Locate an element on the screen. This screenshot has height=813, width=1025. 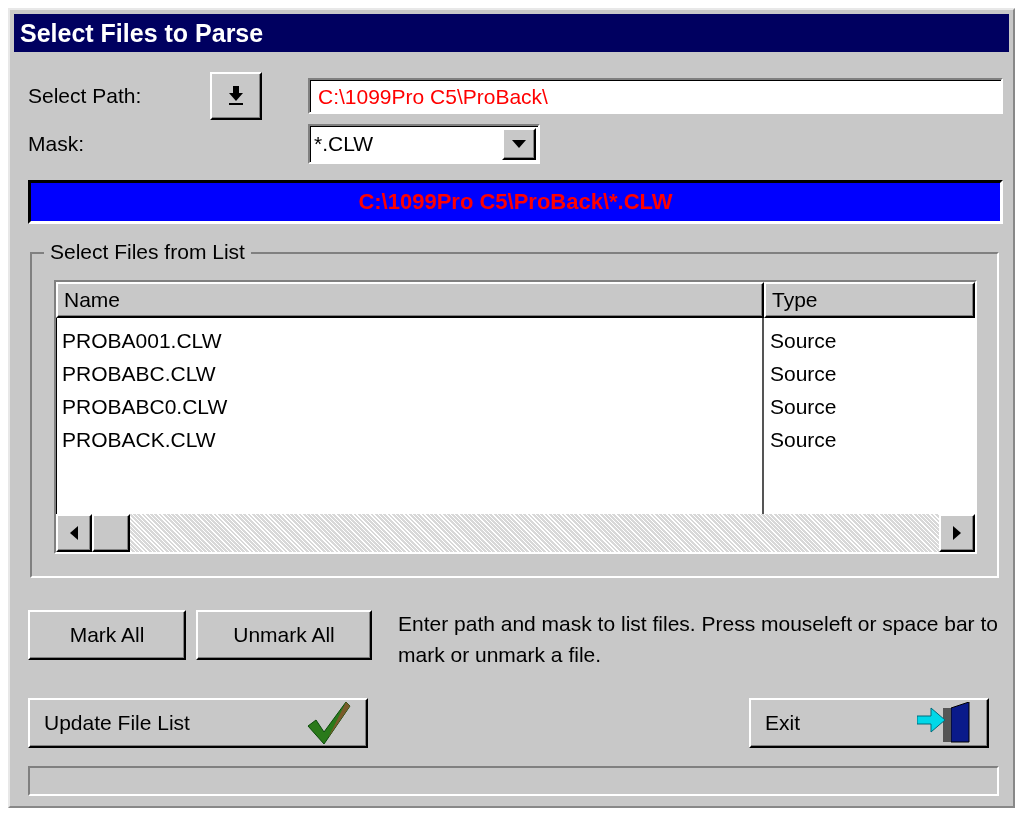
mark-all-button: Mark All is located at coordinates (107, 635).